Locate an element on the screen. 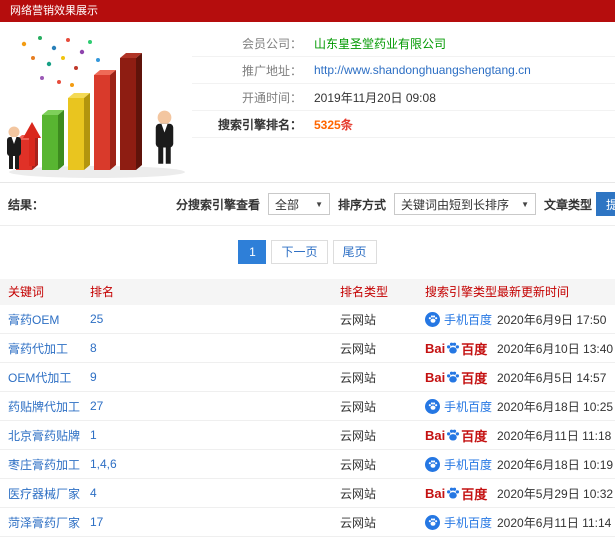  next-page-button: 下一页 is located at coordinates (299, 252).